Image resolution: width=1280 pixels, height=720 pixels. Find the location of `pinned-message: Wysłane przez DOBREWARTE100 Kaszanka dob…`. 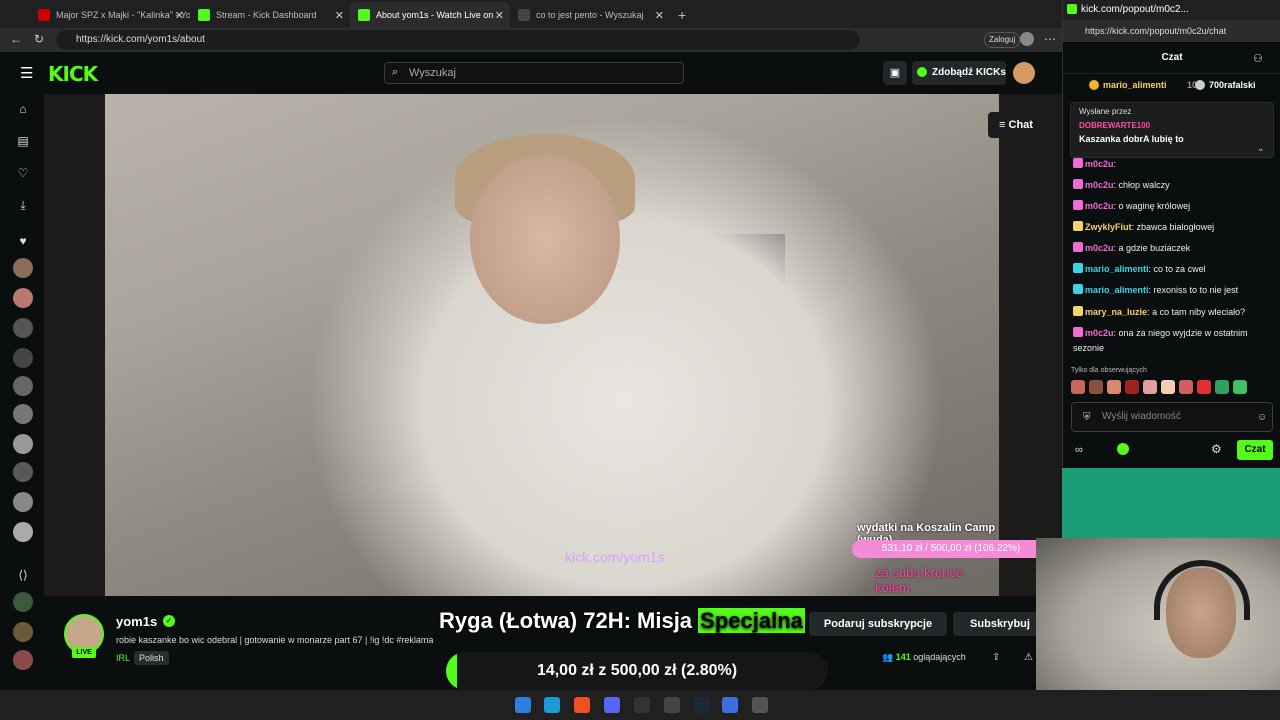

pinned-message: Wysłane przez DOBREWARTE100 Kaszanka dob… is located at coordinates (1172, 130).